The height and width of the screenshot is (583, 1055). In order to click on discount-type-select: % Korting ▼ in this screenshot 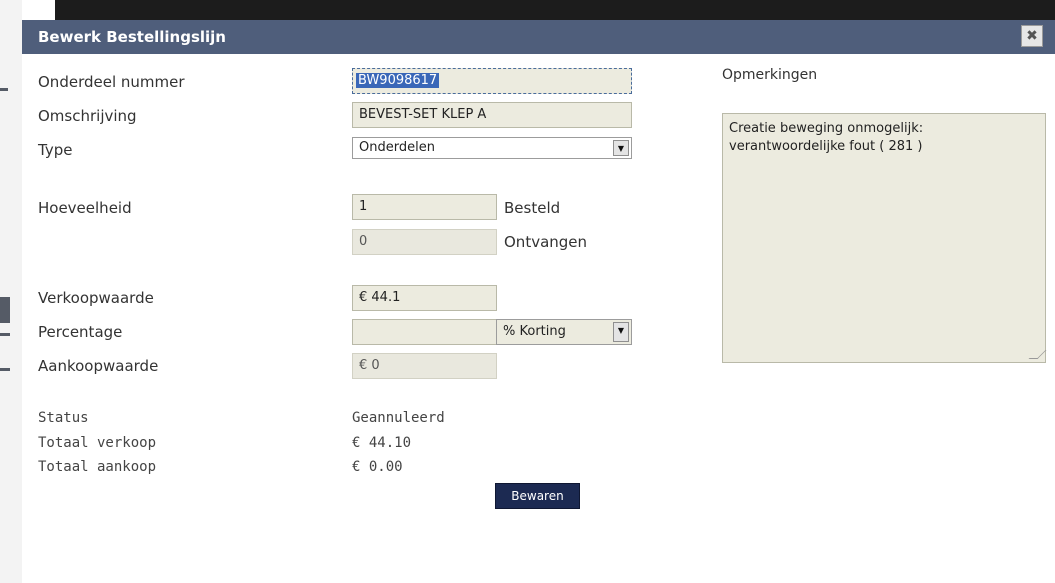, I will do `click(564, 332)`.